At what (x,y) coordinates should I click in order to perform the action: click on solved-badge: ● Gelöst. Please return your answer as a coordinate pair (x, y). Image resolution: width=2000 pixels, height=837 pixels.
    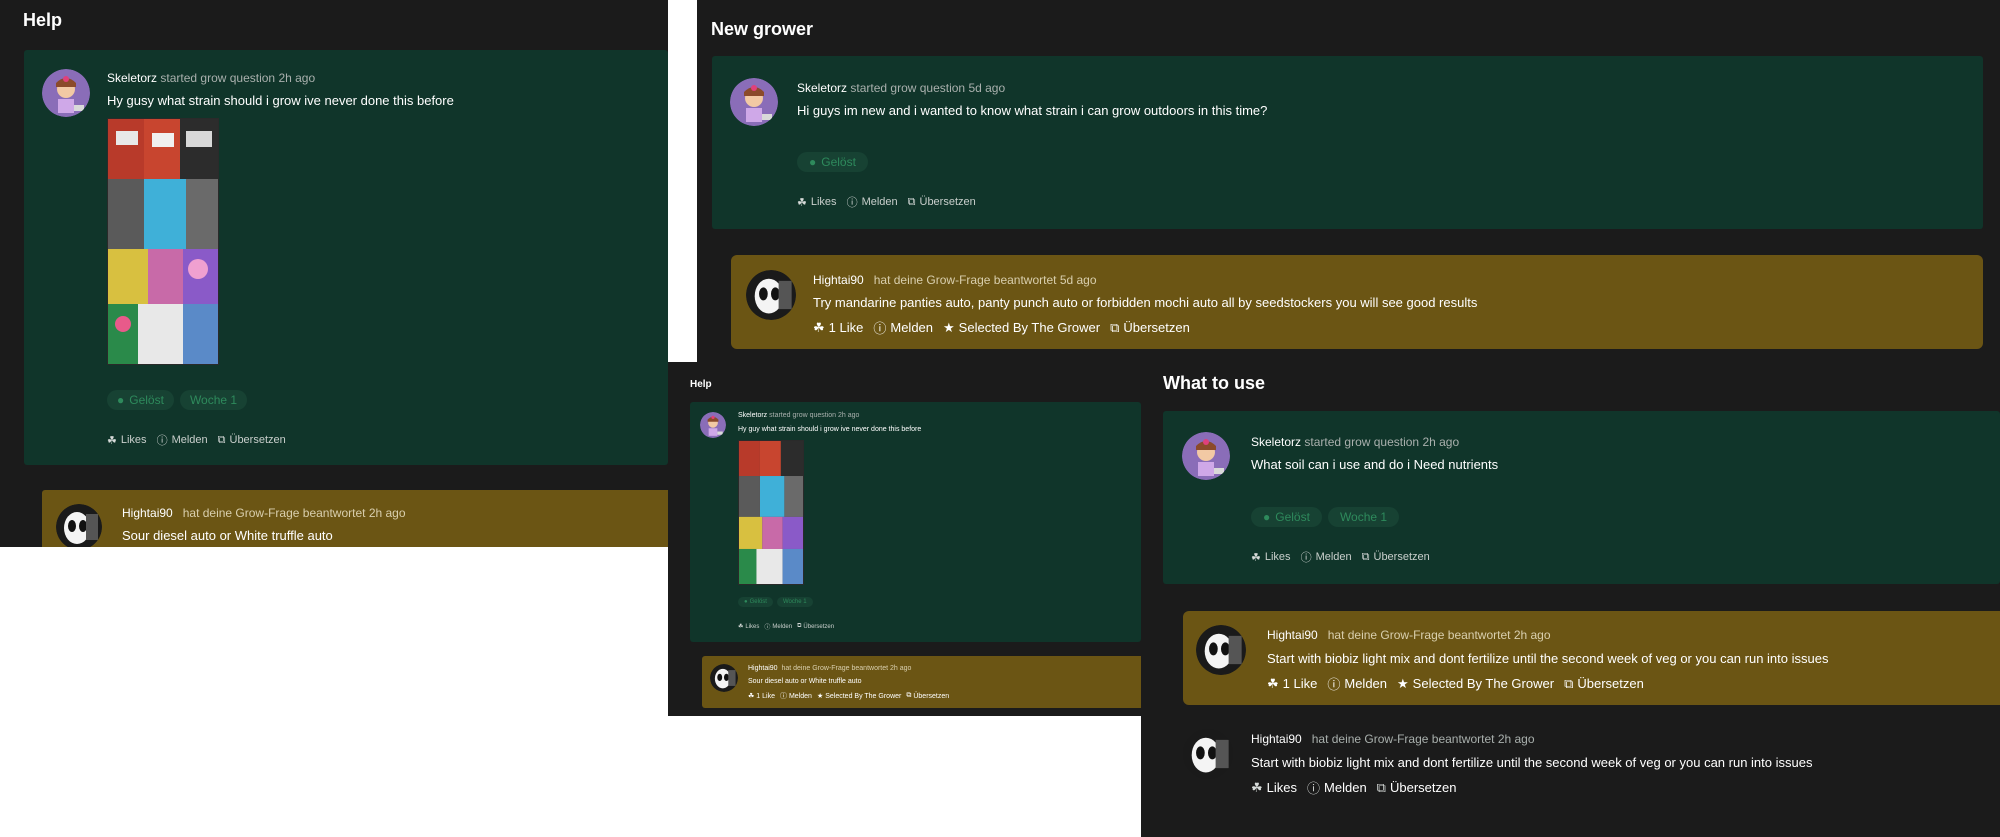
    Looking at the image, I should click on (755, 602).